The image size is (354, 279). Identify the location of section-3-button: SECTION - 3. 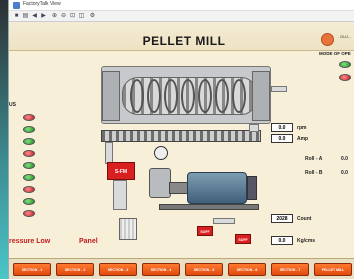
(118, 269).